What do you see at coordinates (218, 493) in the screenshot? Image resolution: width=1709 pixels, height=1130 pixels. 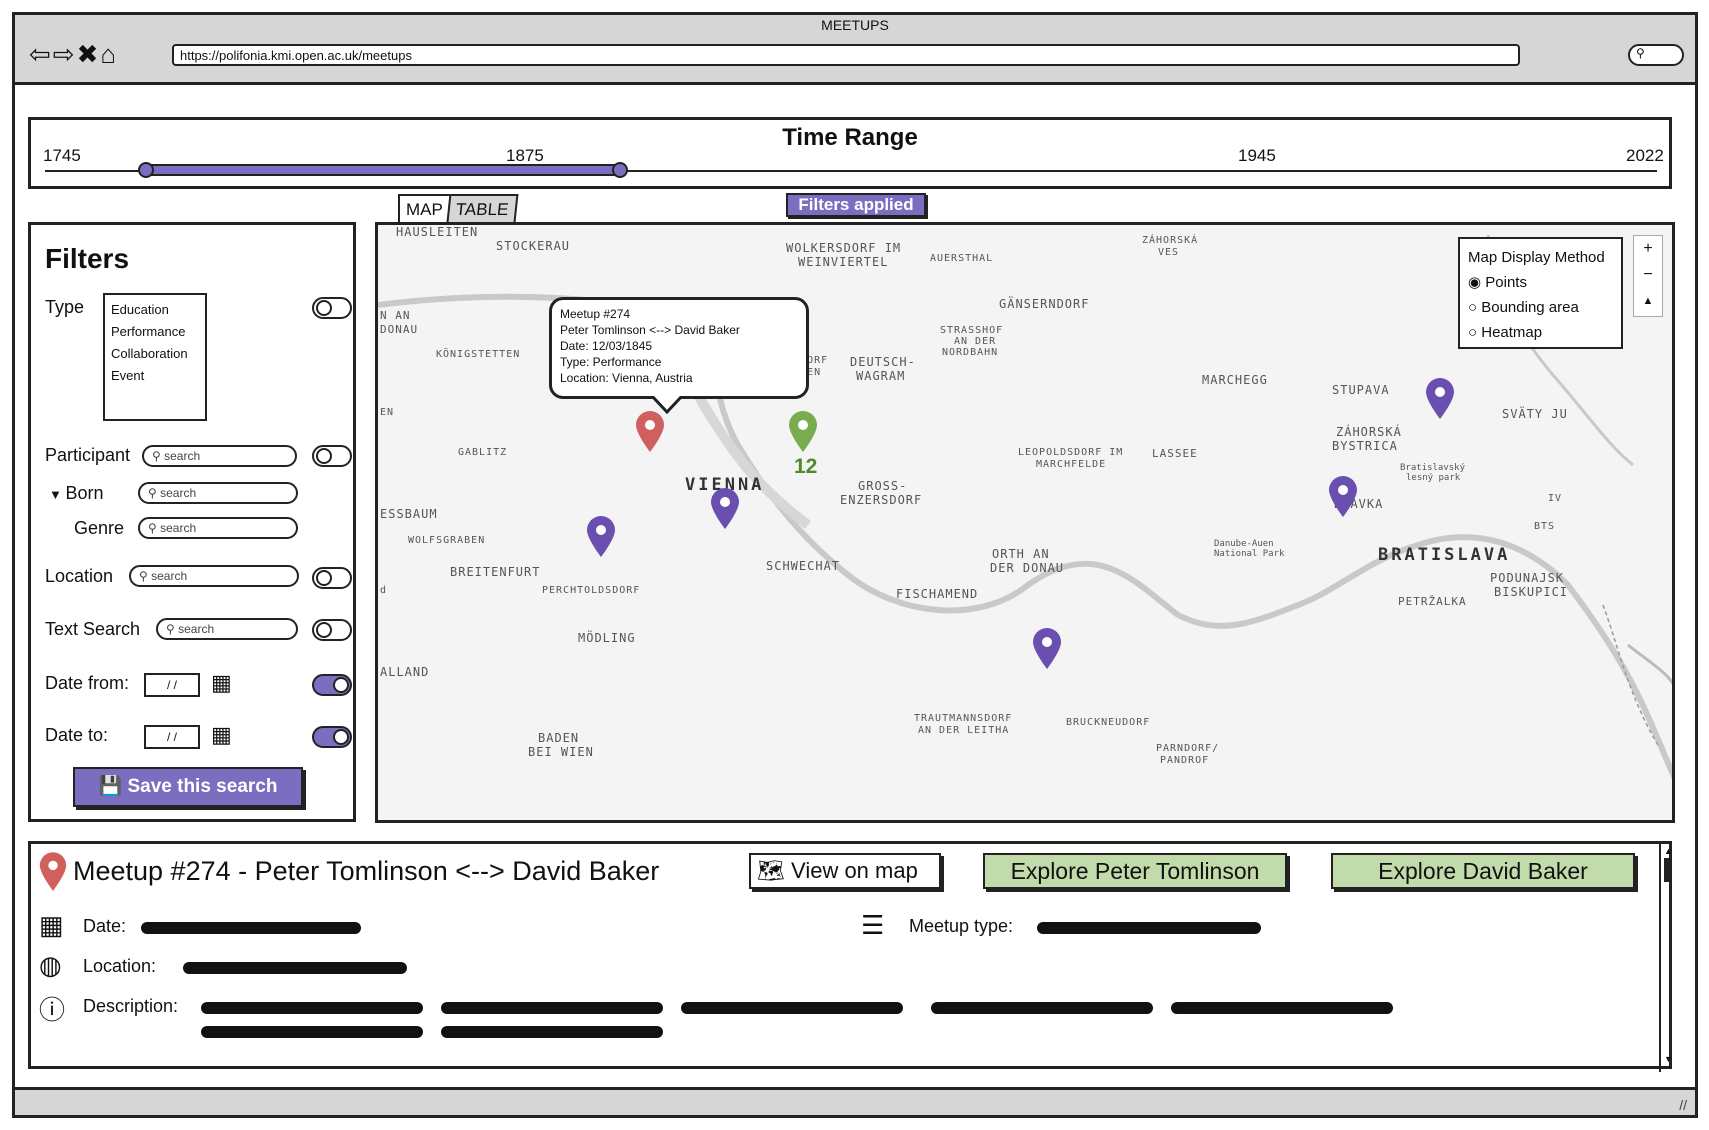 I see `born-search-input: ⚲ search` at bounding box center [218, 493].